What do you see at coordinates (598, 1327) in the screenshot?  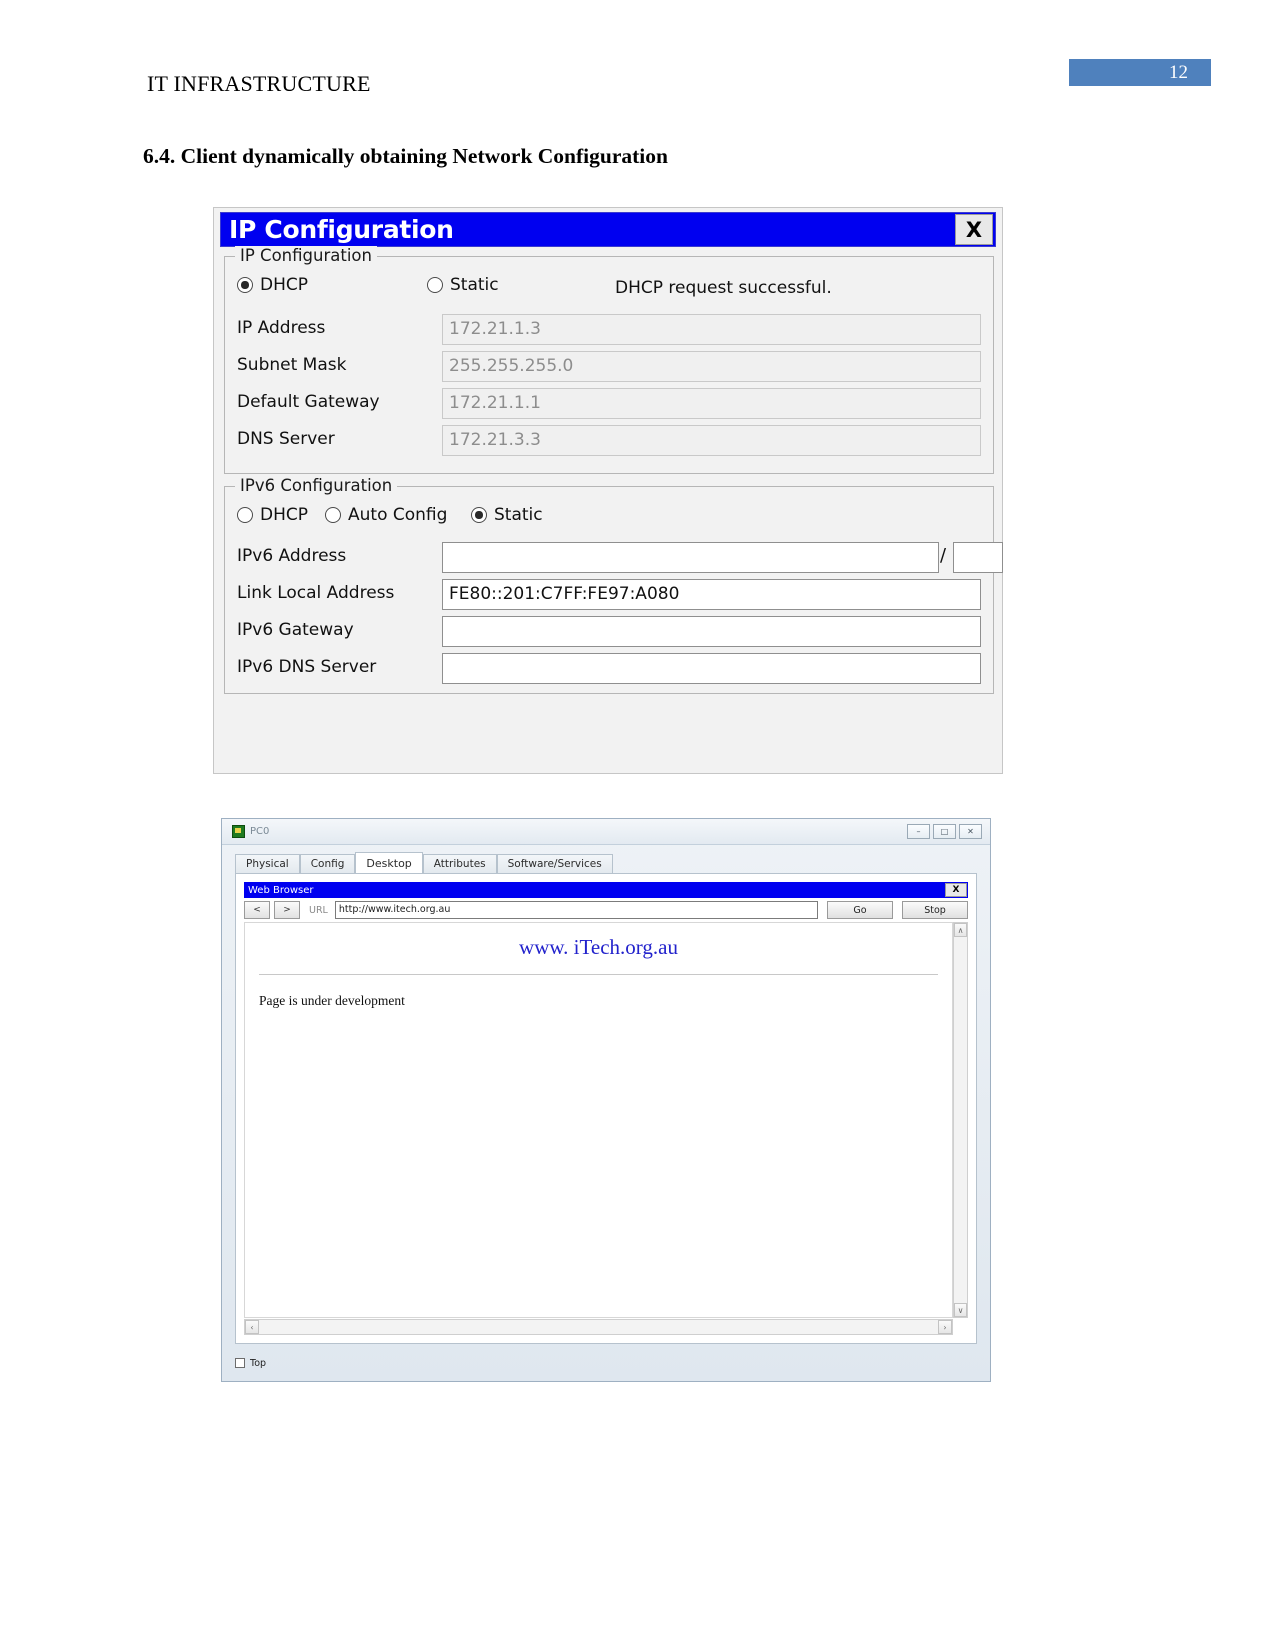 I see `horizontal-scrollbar: ‹ ›` at bounding box center [598, 1327].